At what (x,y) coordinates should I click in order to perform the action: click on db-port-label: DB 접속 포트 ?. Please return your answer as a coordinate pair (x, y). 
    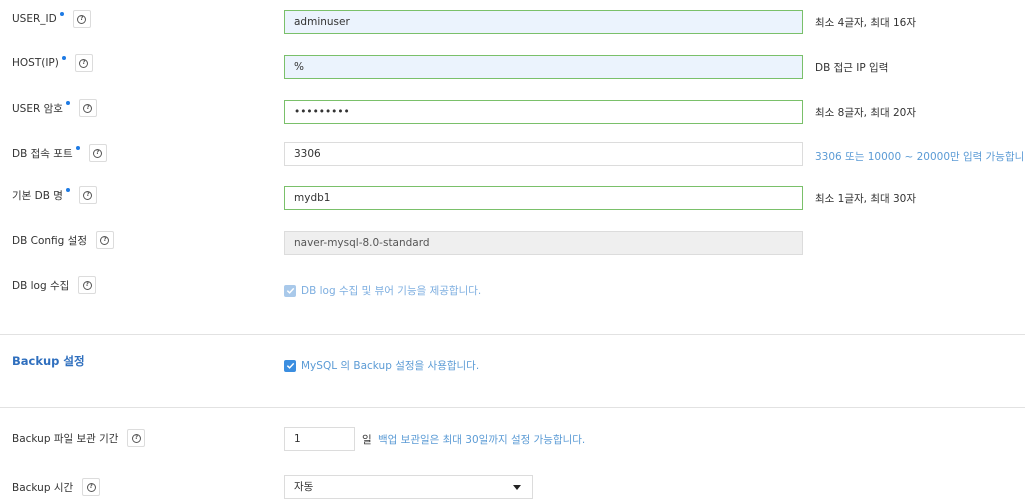
    Looking at the image, I should click on (59, 153).